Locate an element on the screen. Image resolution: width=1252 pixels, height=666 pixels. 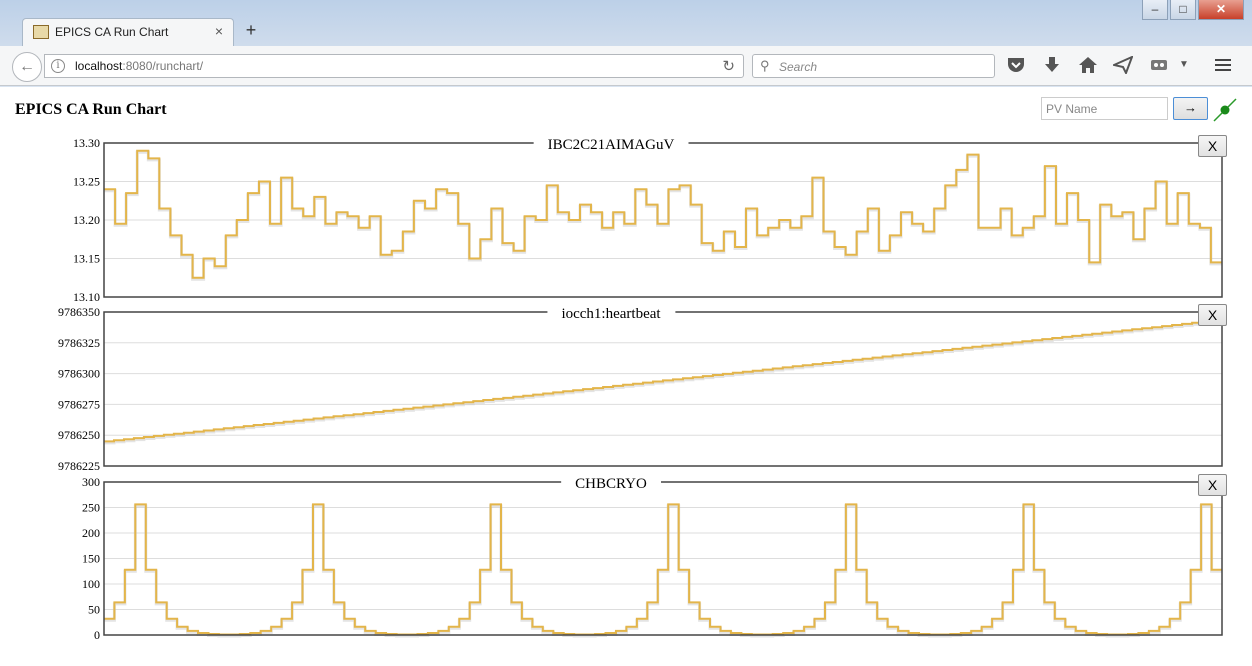
url-bar: i localhost:8080/runchart/ ↻ is located at coordinates (394, 66).